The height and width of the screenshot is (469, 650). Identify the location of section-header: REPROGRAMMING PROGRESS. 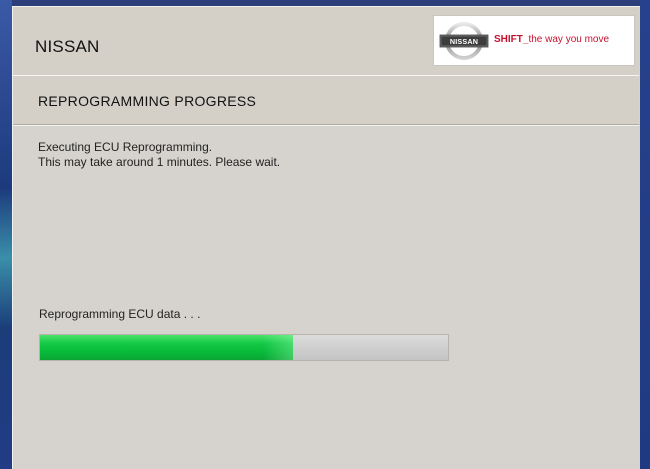
(326, 100).